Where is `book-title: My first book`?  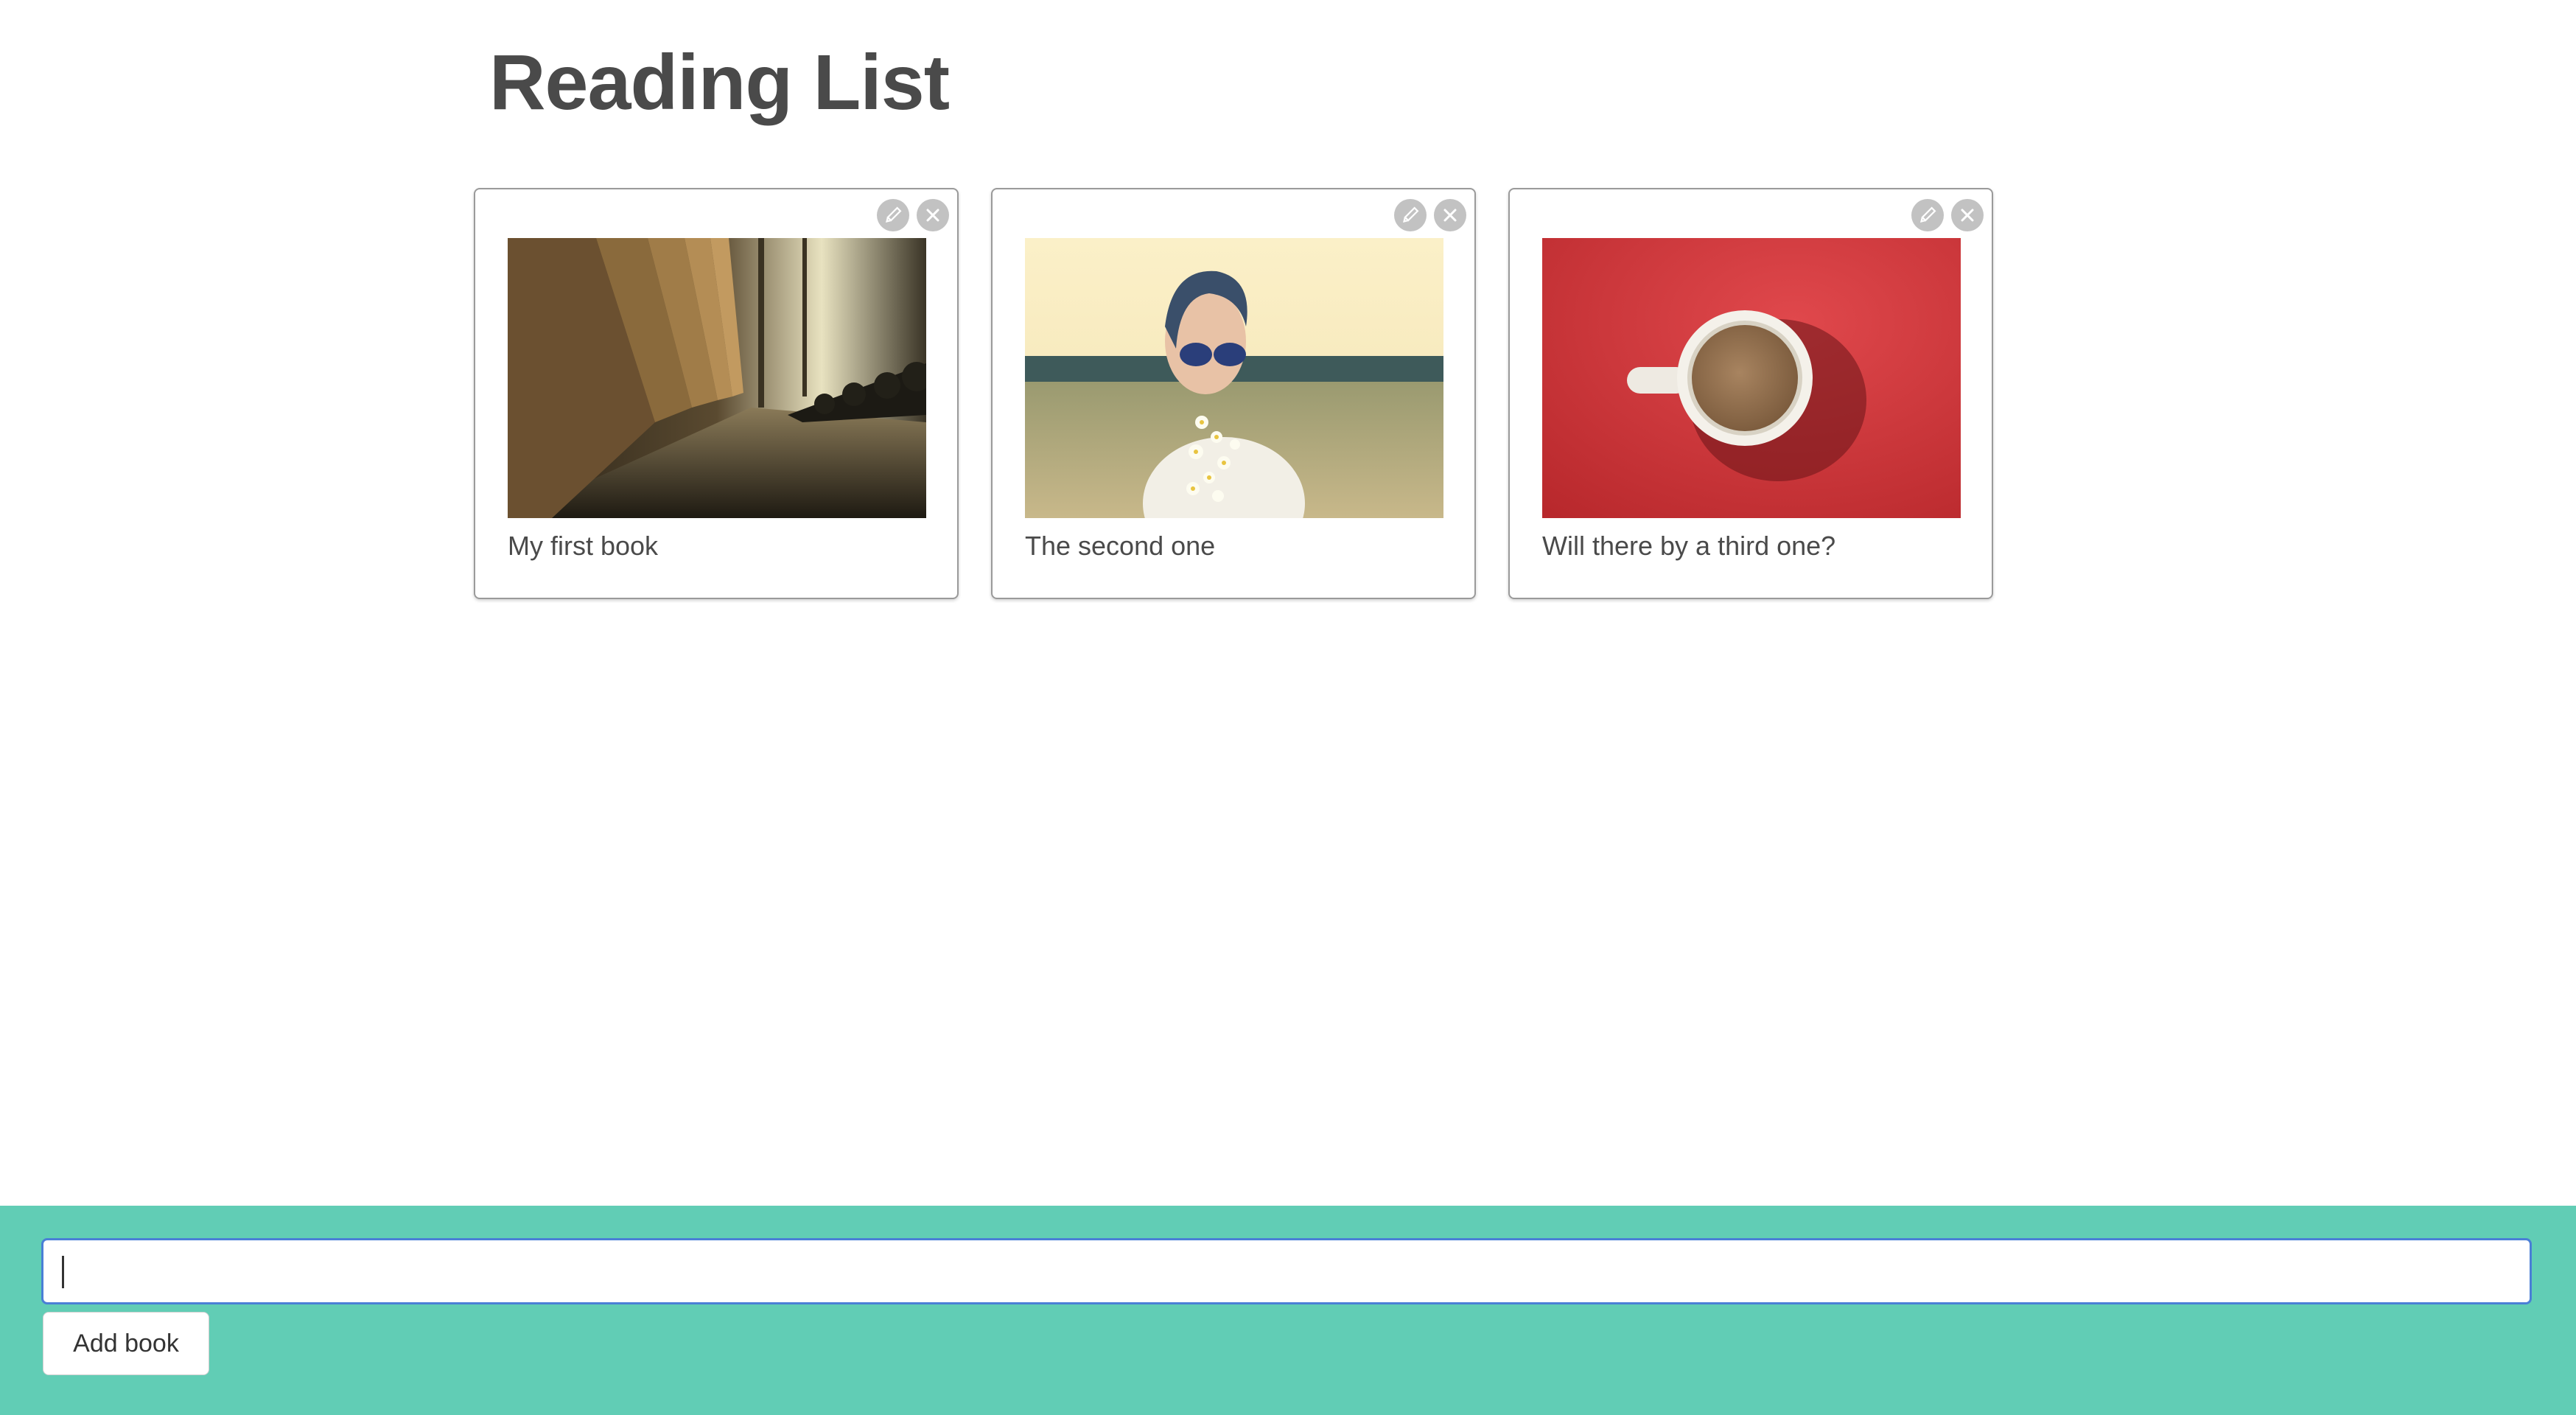 book-title: My first book is located at coordinates (583, 546).